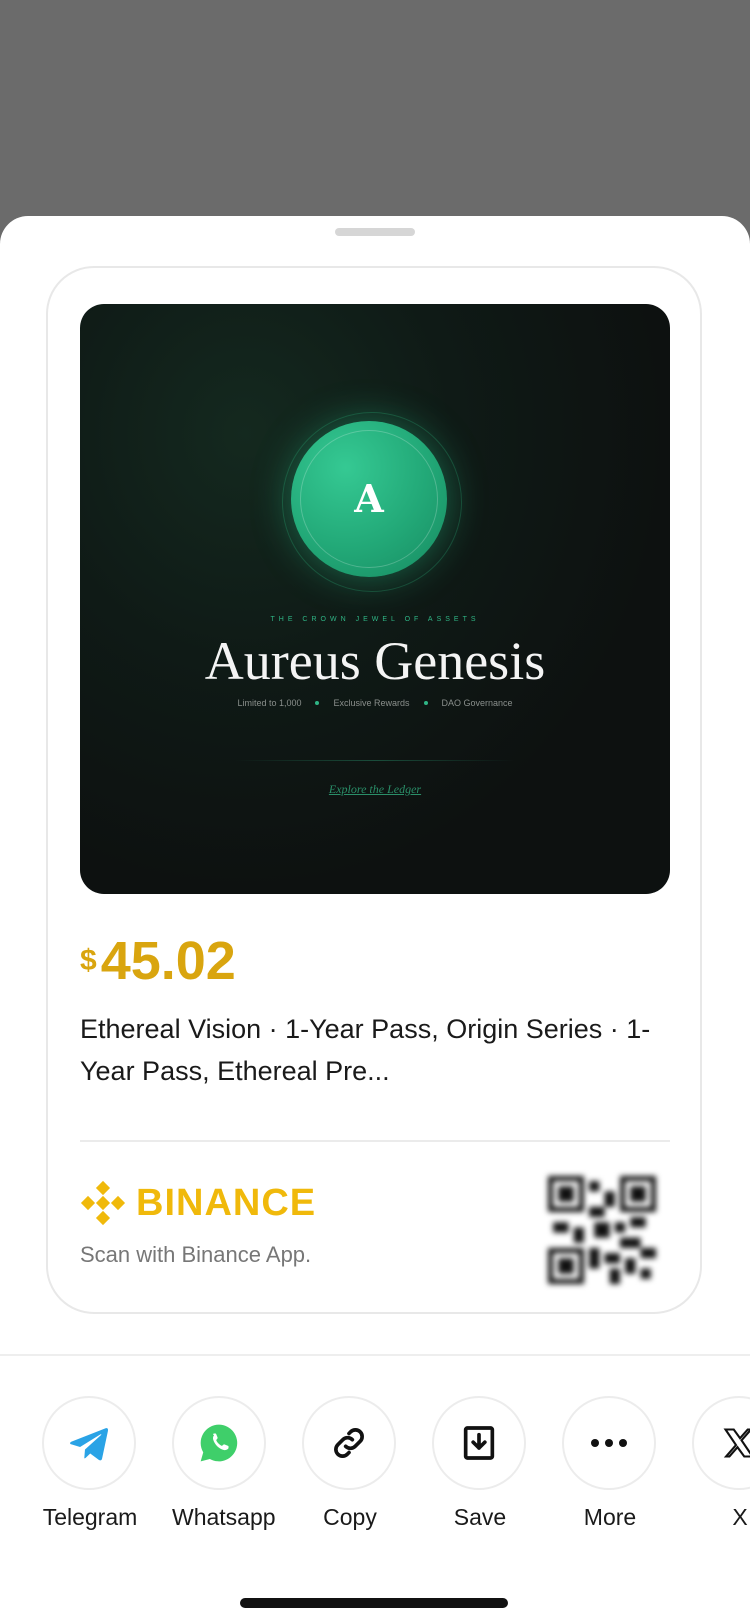 Image resolution: width=750 pixels, height=1624 pixels. I want to click on card-divider, so click(375, 1141).